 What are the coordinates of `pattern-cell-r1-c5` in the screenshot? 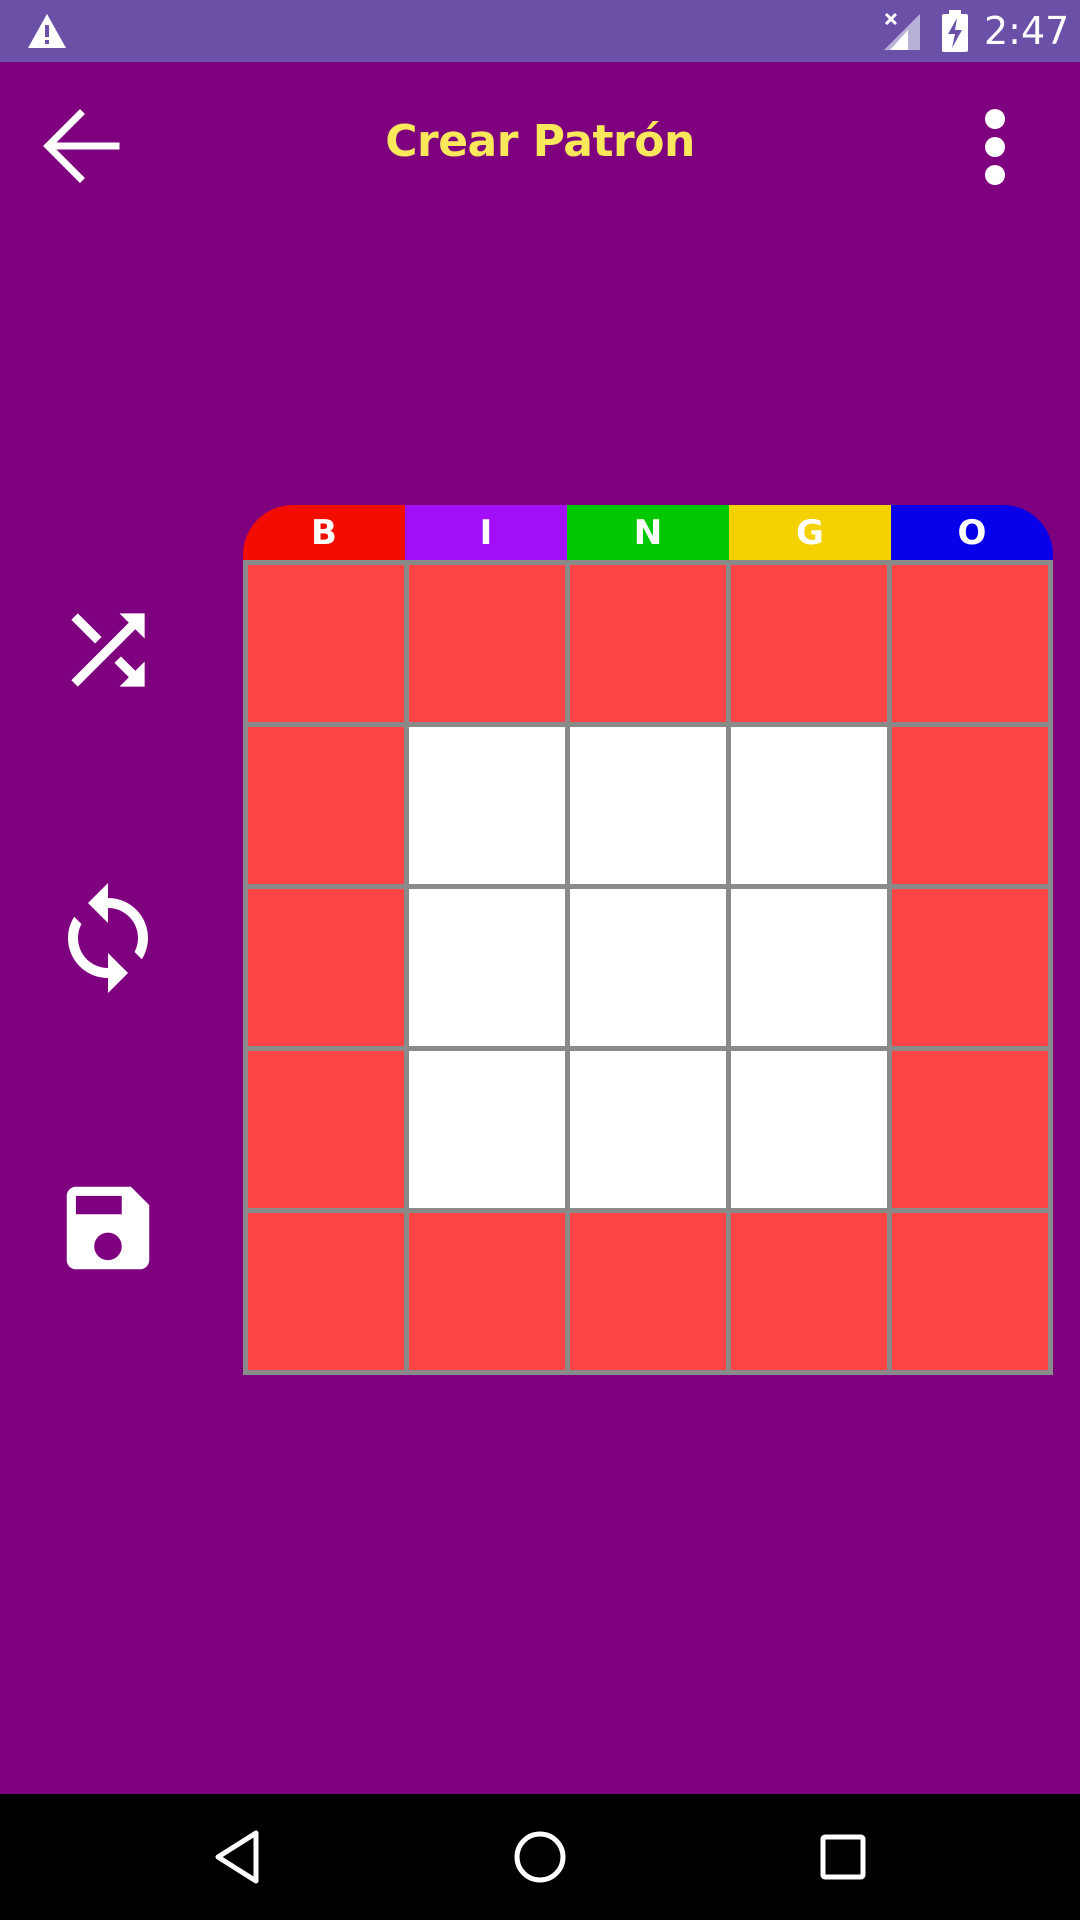 It's located at (970, 643).